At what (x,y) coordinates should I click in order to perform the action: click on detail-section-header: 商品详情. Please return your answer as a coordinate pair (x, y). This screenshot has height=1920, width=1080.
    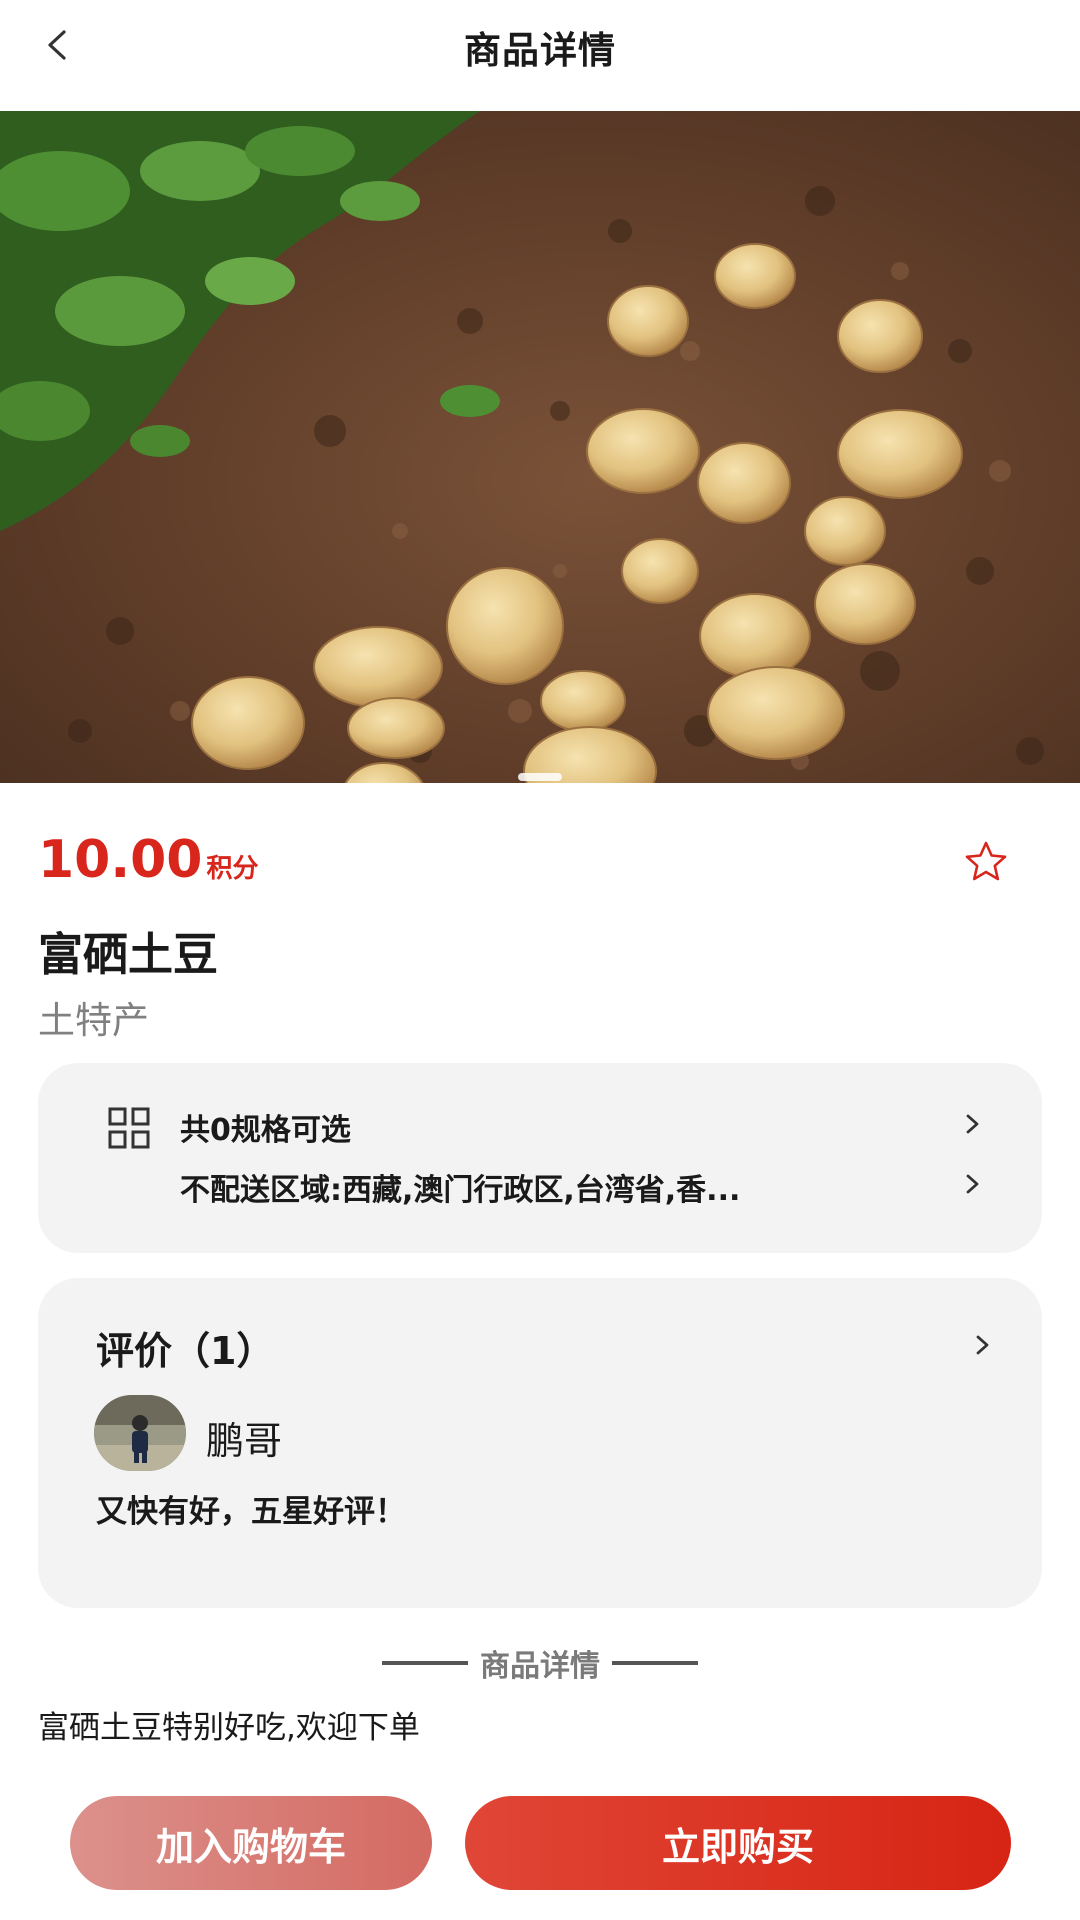
    Looking at the image, I should click on (540, 1663).